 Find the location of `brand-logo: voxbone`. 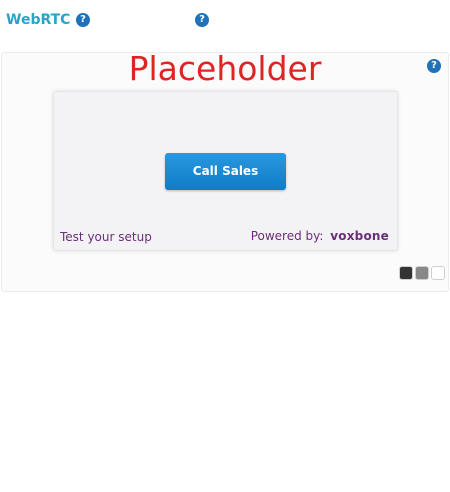

brand-logo: voxbone is located at coordinates (359, 236).